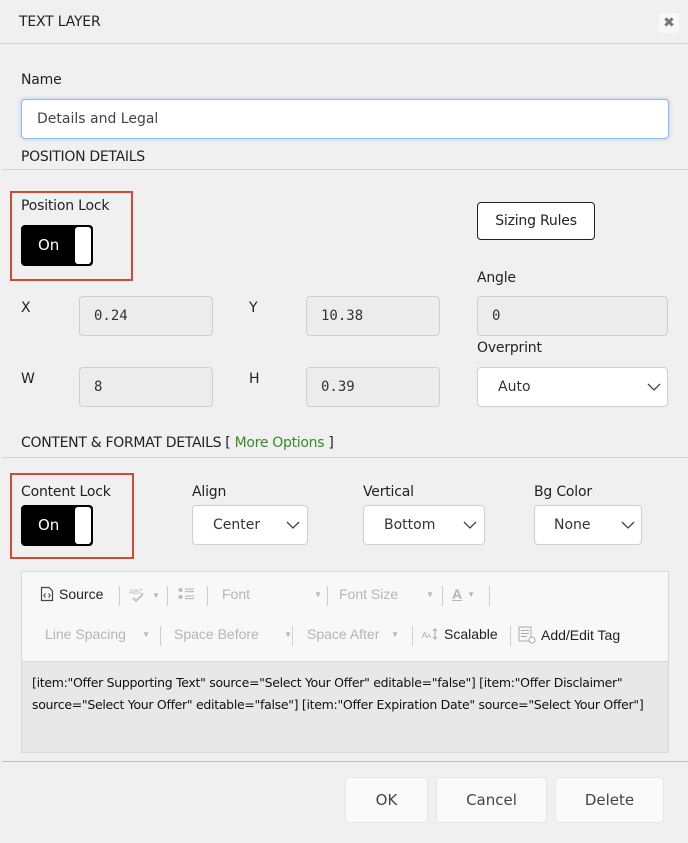  What do you see at coordinates (491, 800) in the screenshot?
I see `cancel-button: Cancel` at bounding box center [491, 800].